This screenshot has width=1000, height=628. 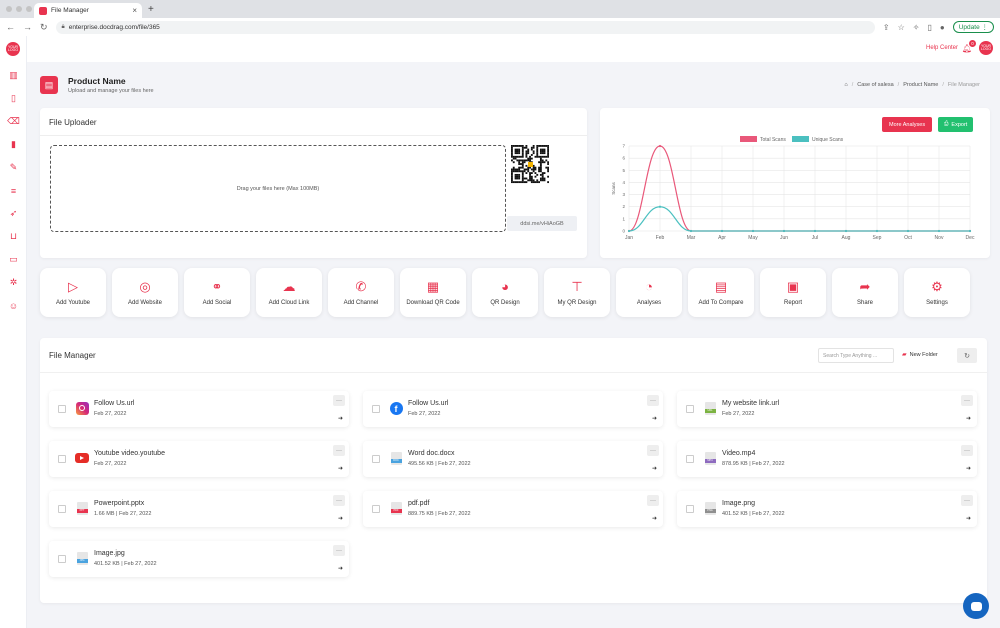 I want to click on file-meta: Feb 27, 2022, so click(x=424, y=414).